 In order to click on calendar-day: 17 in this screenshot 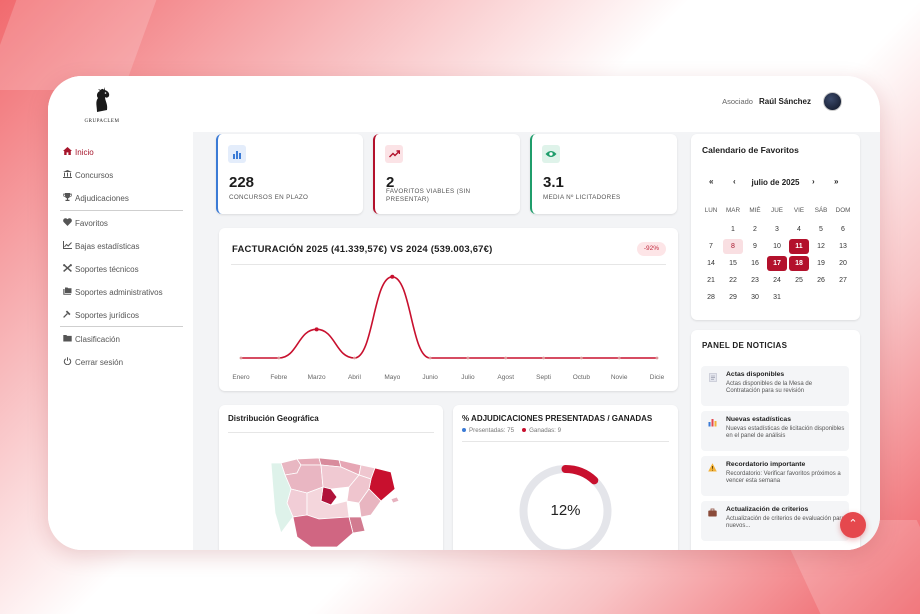, I will do `click(777, 263)`.